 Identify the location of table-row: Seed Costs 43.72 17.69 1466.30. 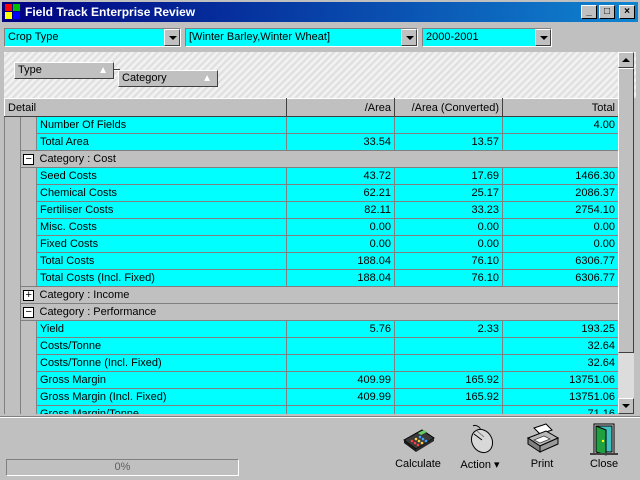
(311, 176).